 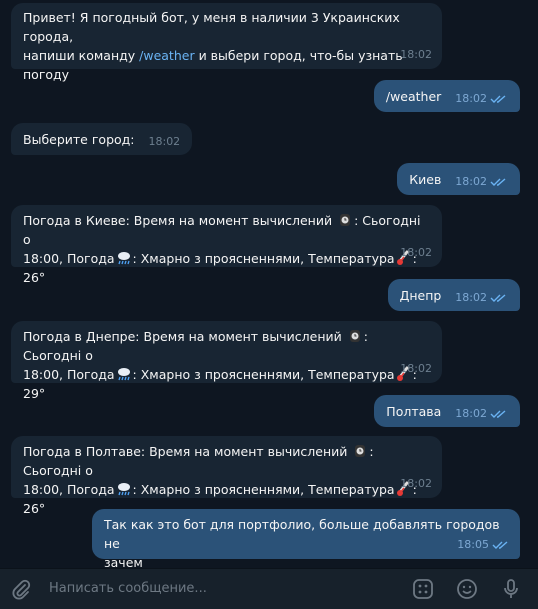 What do you see at coordinates (298, 55) in the screenshot?
I see `message-line: и выбери город, что-бы узнать` at bounding box center [298, 55].